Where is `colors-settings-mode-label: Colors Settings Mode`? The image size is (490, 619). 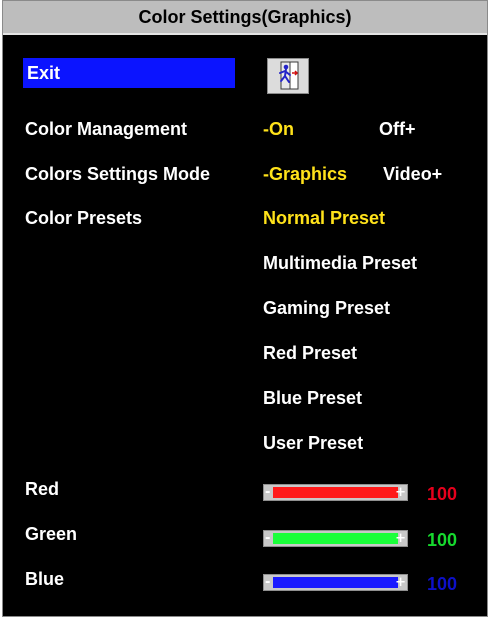
colors-settings-mode-label: Colors Settings Mode is located at coordinates (118, 174).